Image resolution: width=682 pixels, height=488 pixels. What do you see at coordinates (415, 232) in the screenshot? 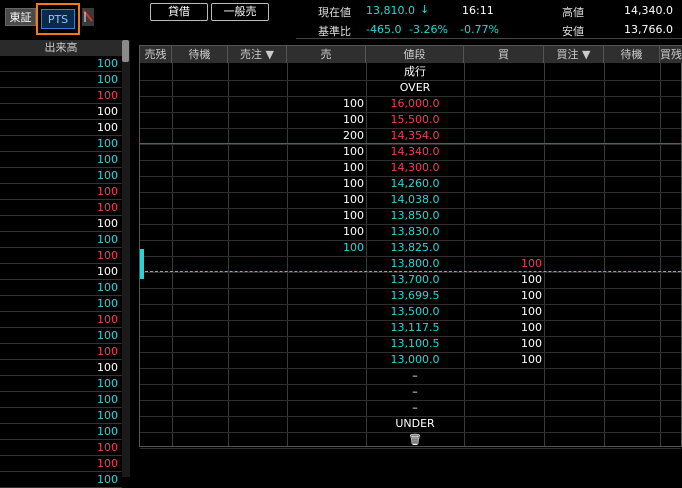
I see `price-cell: 13,830.0` at bounding box center [415, 232].